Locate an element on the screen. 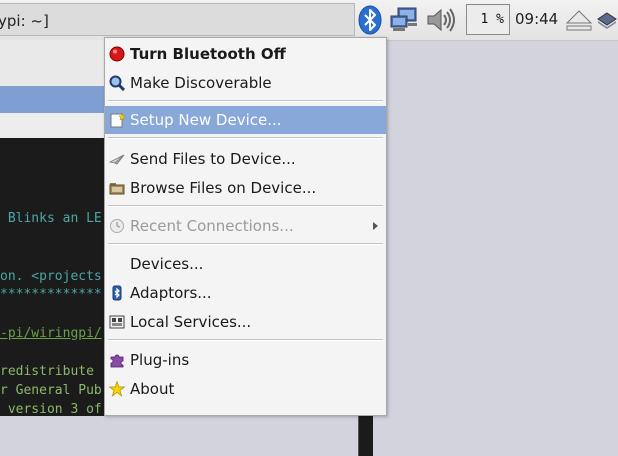 This screenshot has height=456, width=618. network-icon is located at coordinates (404, 20).